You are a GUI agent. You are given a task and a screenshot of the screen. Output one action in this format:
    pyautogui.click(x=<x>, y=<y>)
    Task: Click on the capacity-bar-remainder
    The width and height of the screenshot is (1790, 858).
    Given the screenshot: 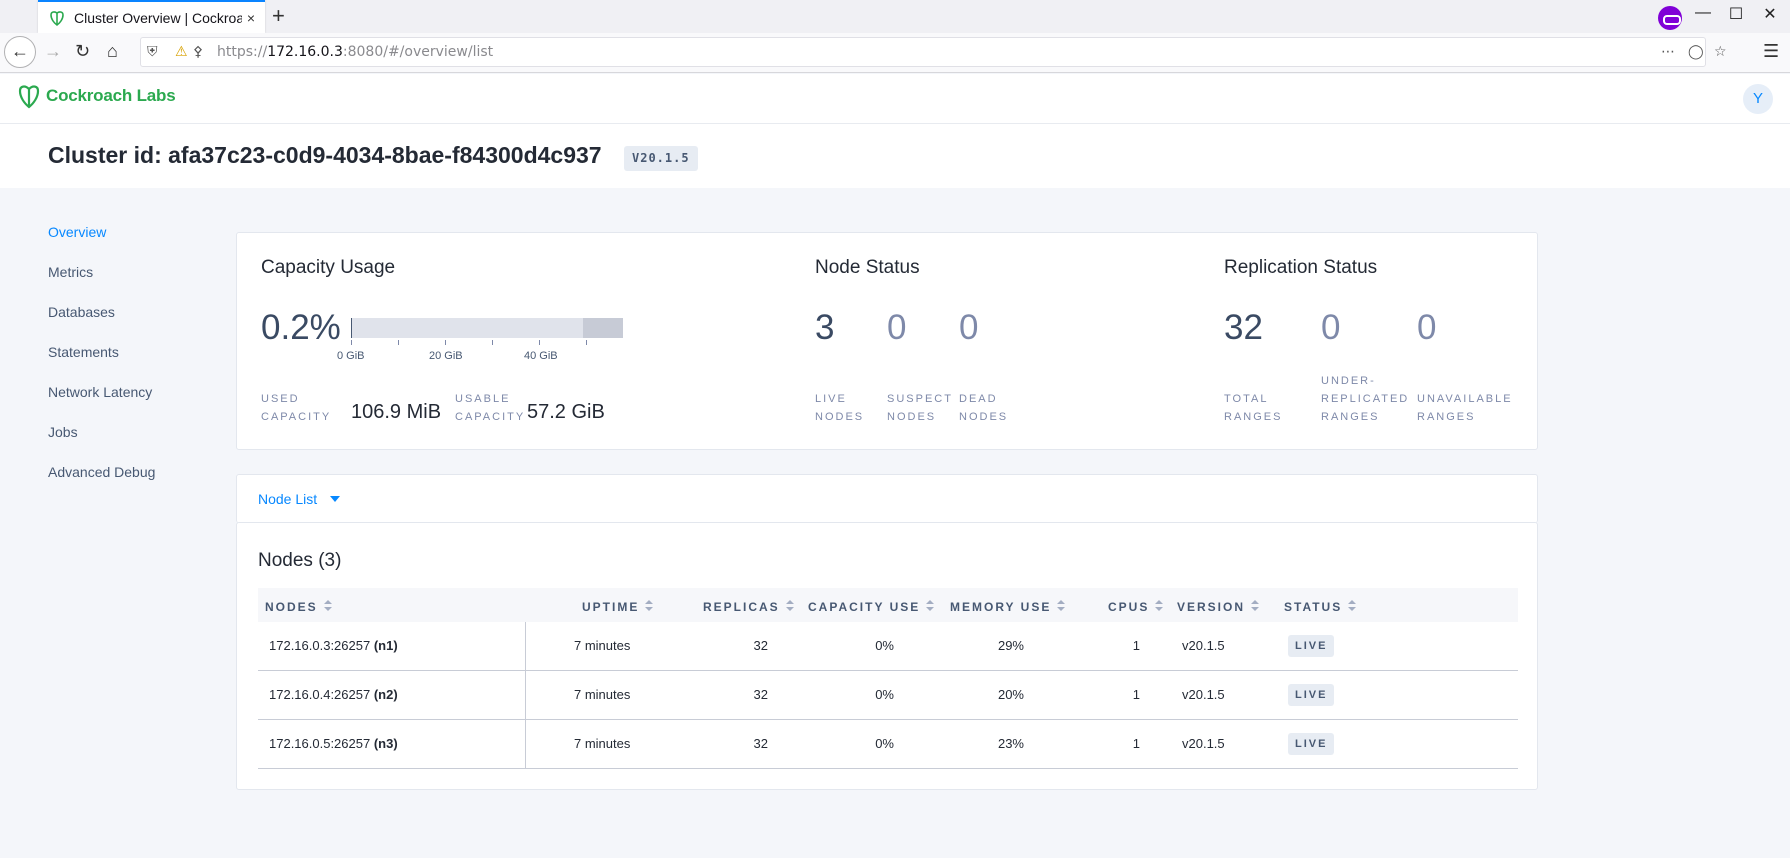 What is the action you would take?
    pyautogui.click(x=603, y=328)
    